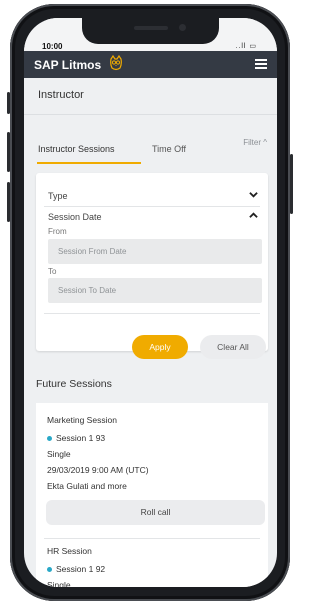 The width and height of the screenshot is (320, 605). Describe the element at coordinates (81, 569) in the screenshot. I see `session-number-text: Session 1 92` at that location.